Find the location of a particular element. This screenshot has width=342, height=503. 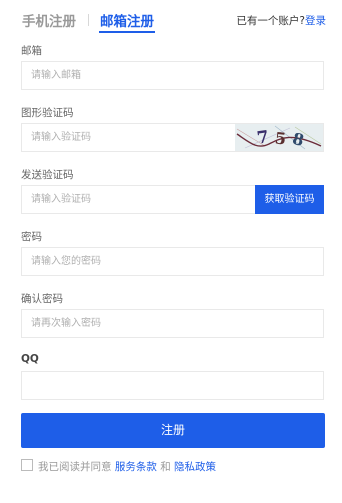

code-input is located at coordinates (137, 199).